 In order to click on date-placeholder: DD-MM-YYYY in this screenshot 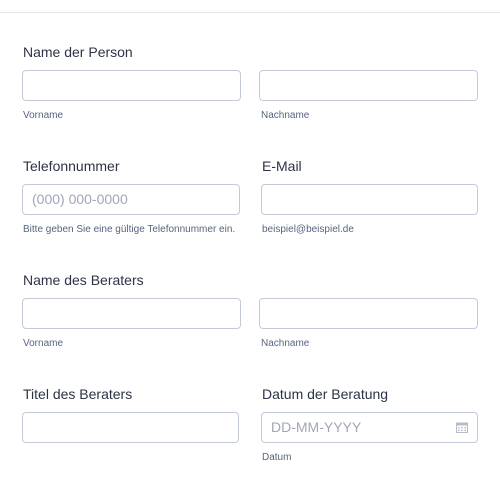, I will do `click(316, 427)`.